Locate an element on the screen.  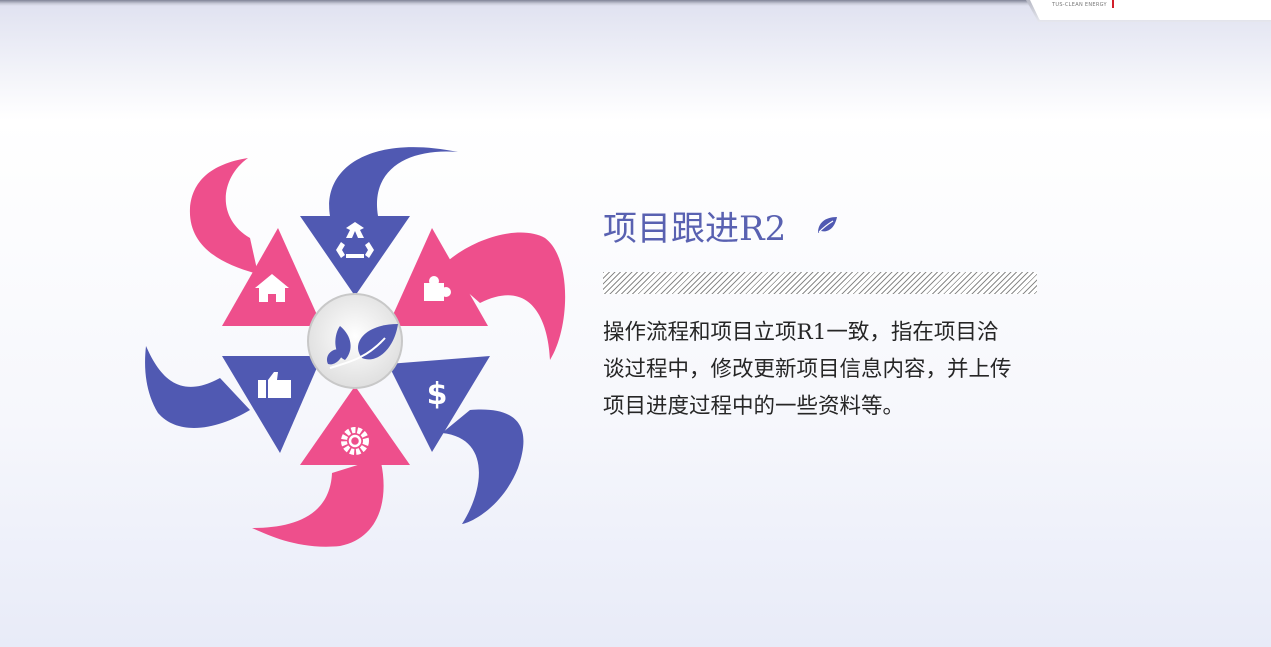
logo-mark is located at coordinates (1113, 4).